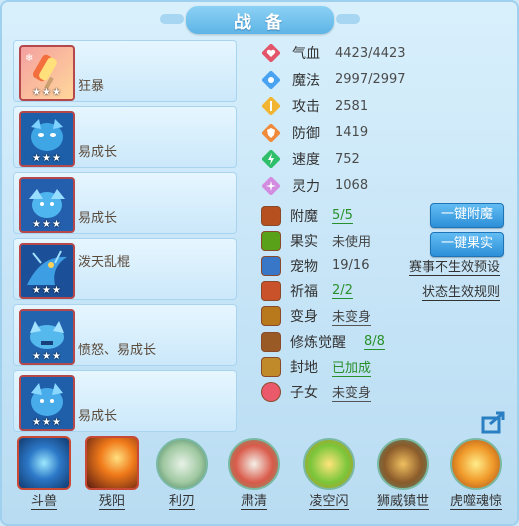 The height and width of the screenshot is (526, 519). Describe the element at coordinates (387, 391) in the screenshot. I see `prop-row-child: 子女 未变身` at that location.